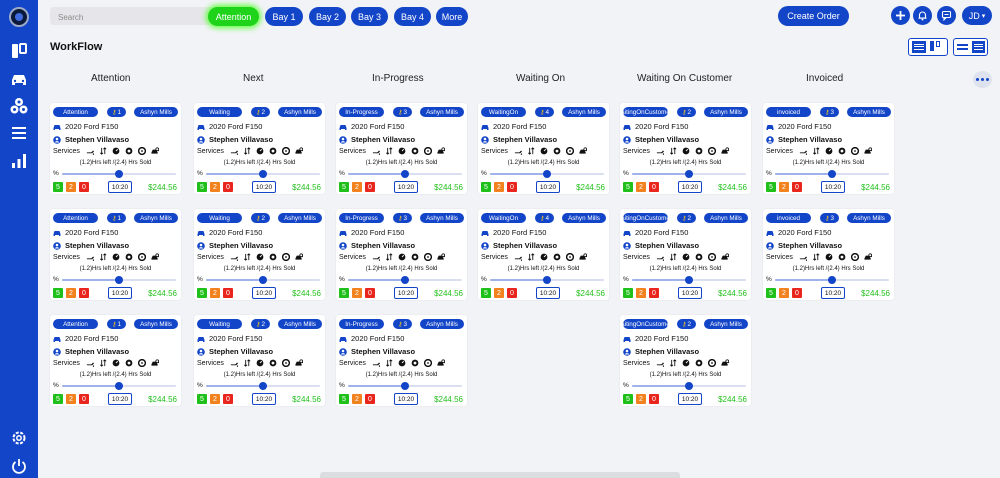 This screenshot has height=478, width=1000. Describe the element at coordinates (19, 17) in the screenshot. I see `brand-logo` at that location.